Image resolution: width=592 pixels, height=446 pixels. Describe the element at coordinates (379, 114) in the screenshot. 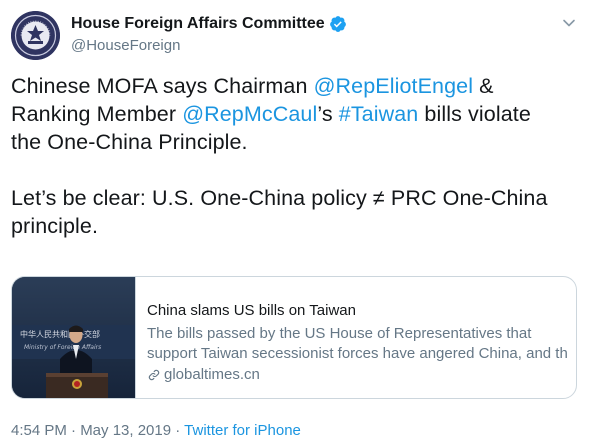

I see `hashtag-link: #Taiwan` at that location.